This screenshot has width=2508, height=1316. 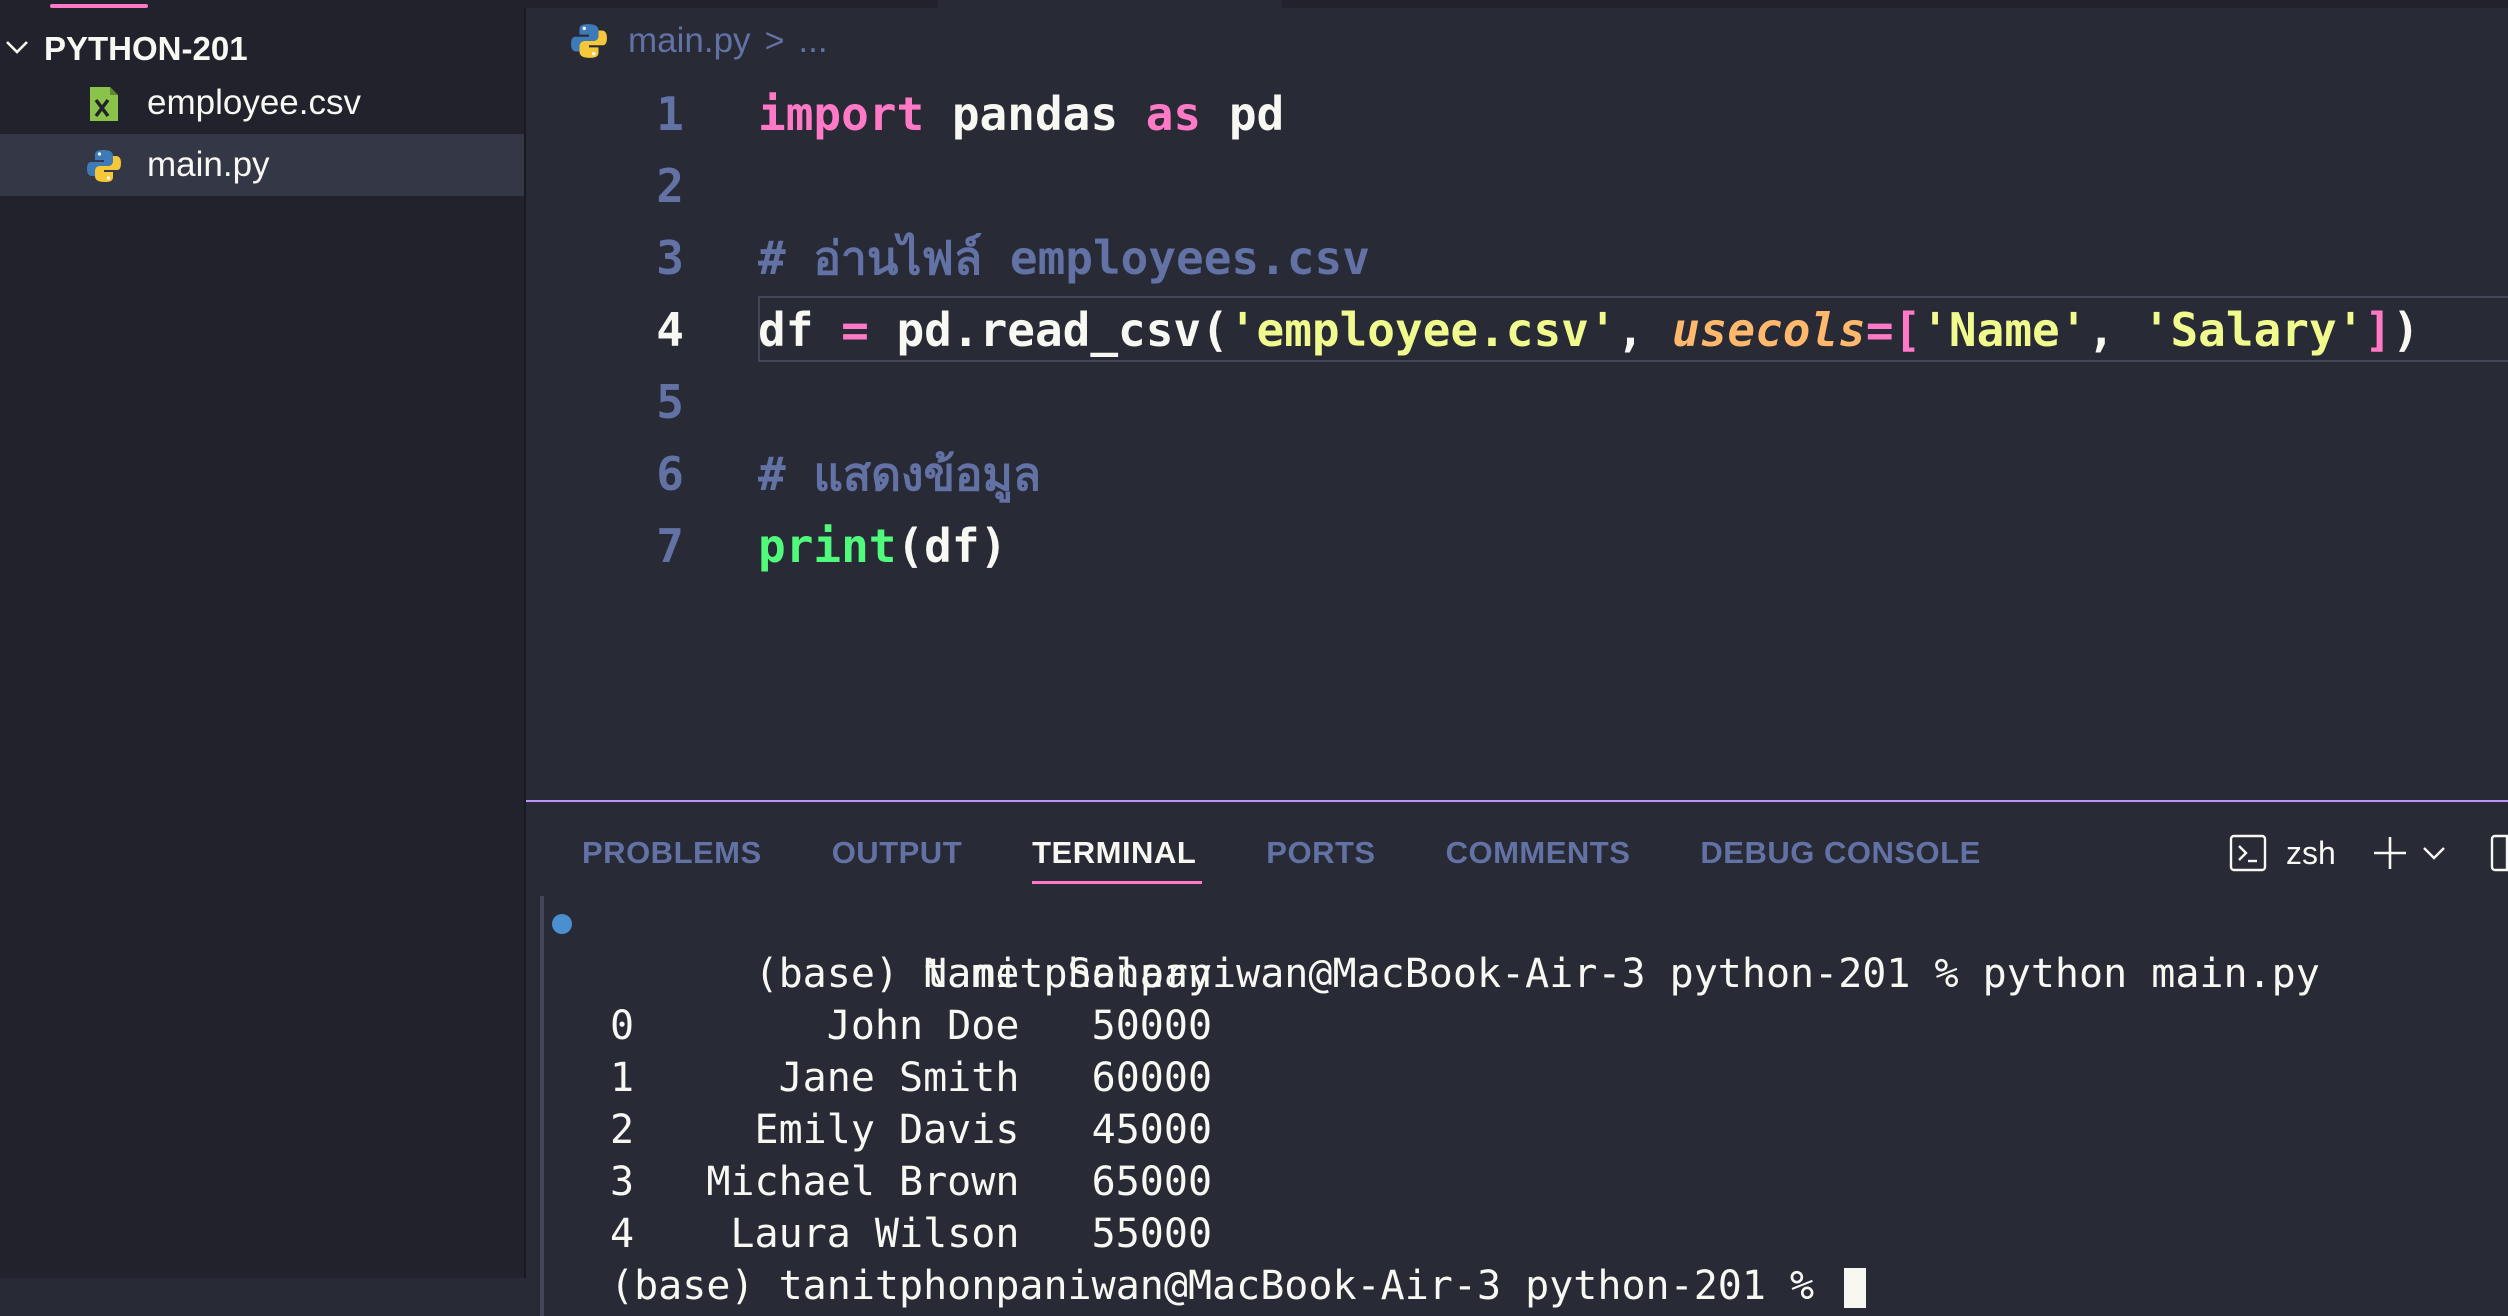 I want to click on tab-strip-right, so click(x=1895, y=4).